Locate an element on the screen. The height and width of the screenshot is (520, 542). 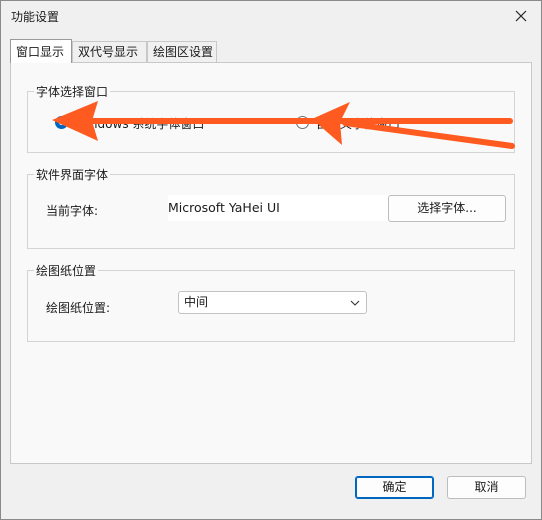
chevron-down-icon is located at coordinates (355, 303).